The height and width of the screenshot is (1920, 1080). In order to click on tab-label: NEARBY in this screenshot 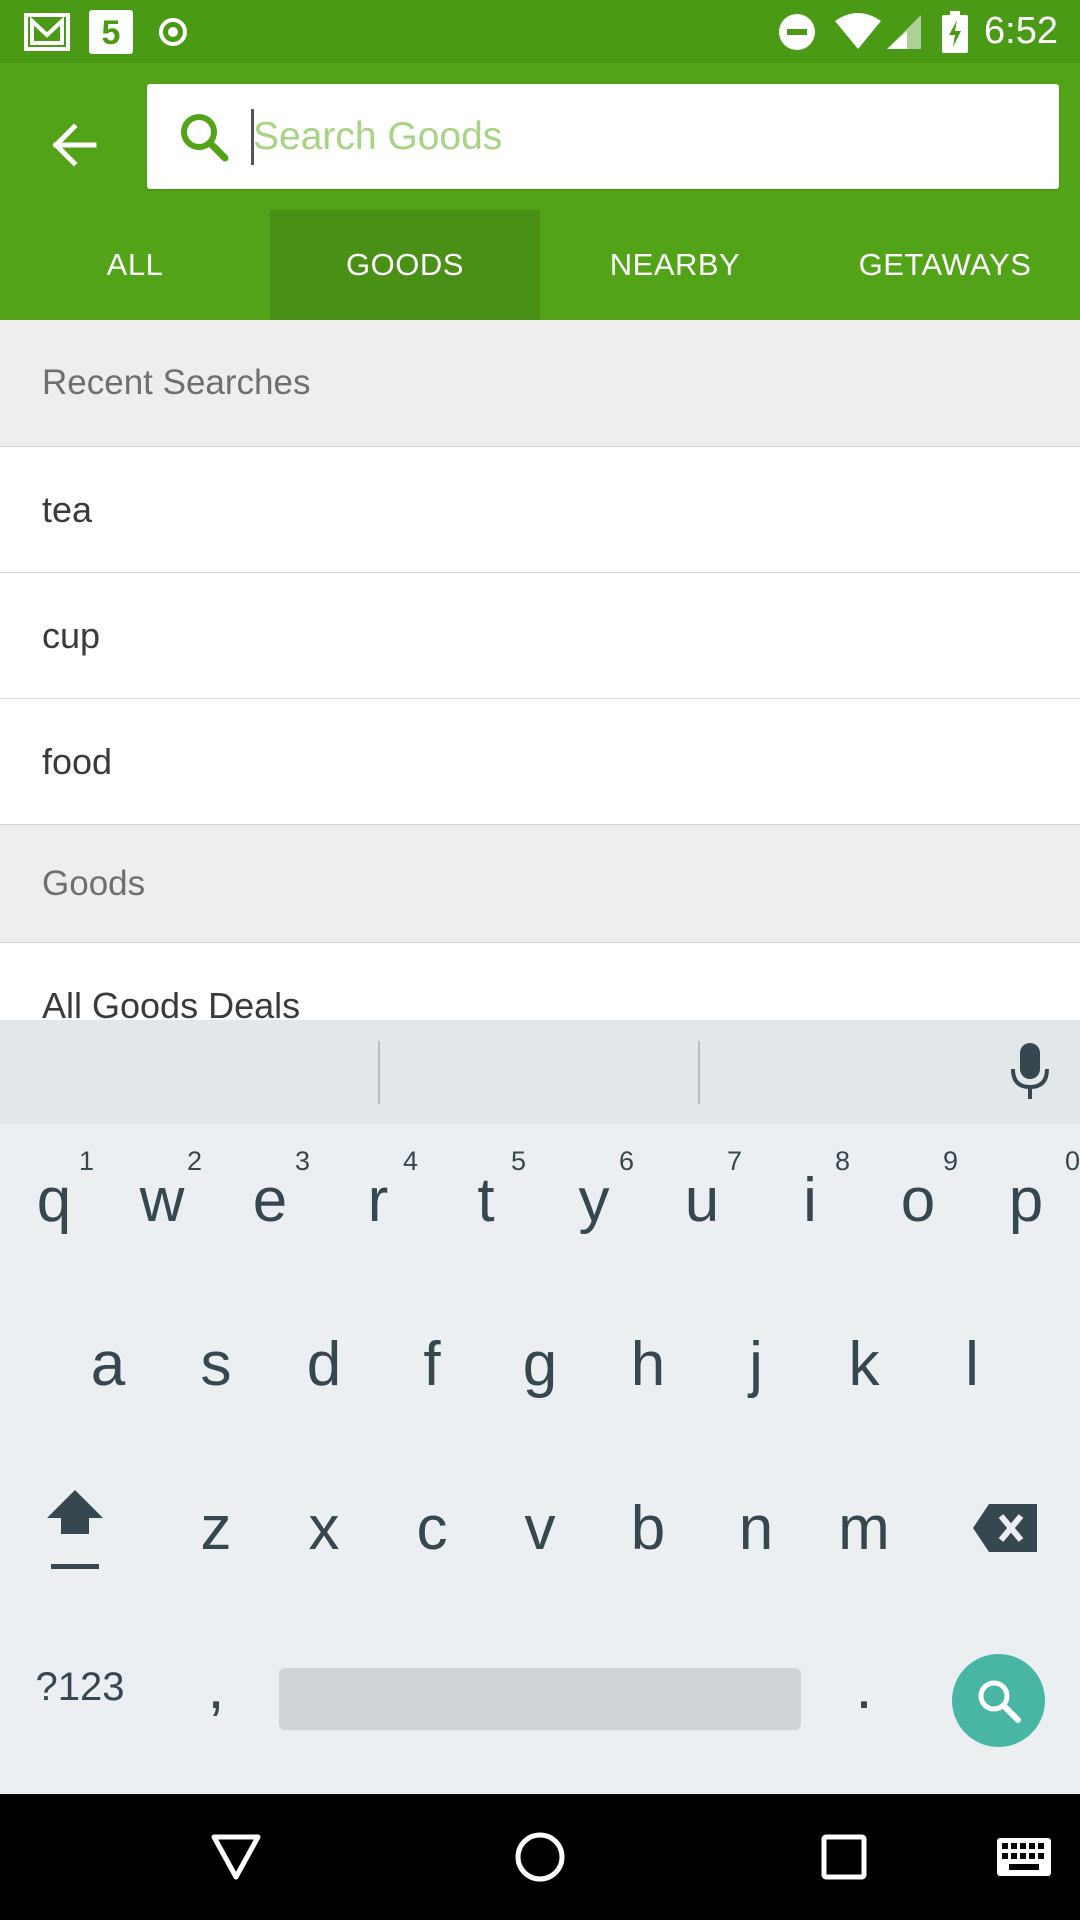, I will do `click(675, 264)`.